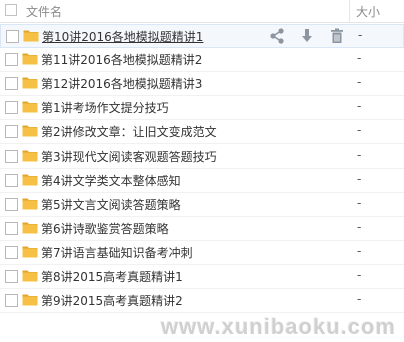 Image resolution: width=404 pixels, height=342 pixels. Describe the element at coordinates (202, 277) in the screenshot. I see `file-row: 第8讲2015高考真题精讲1 -` at that location.